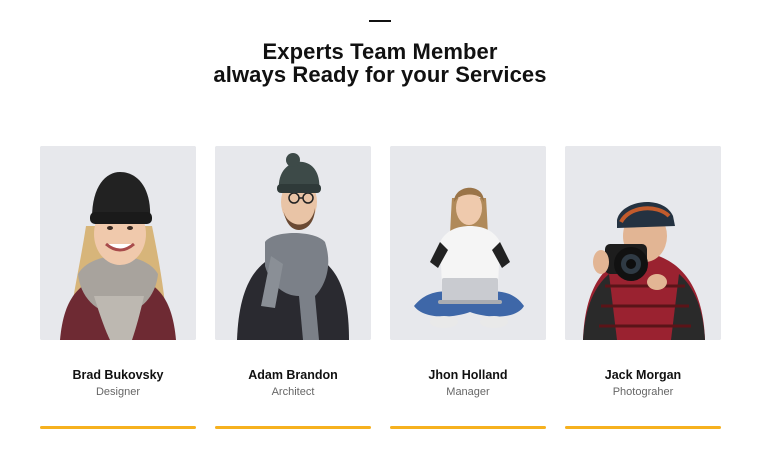  I want to click on member-role: Photograher, so click(643, 392).